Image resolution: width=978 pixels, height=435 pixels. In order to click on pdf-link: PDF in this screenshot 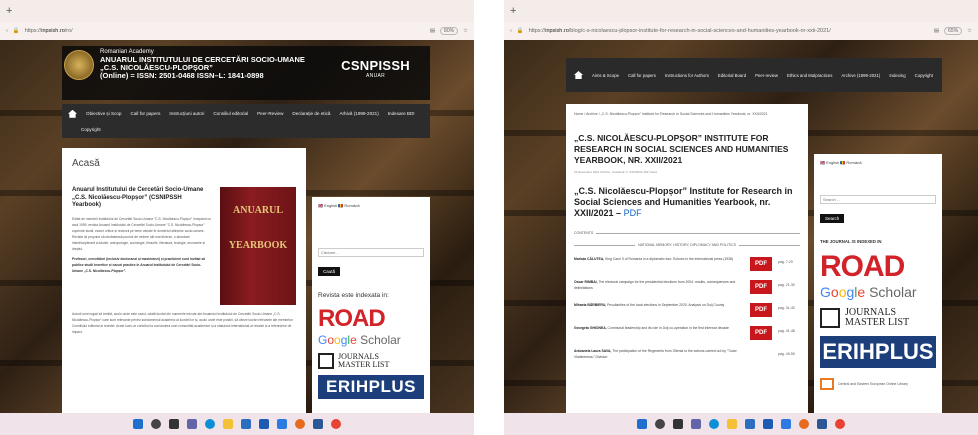, I will do `click(633, 213)`.